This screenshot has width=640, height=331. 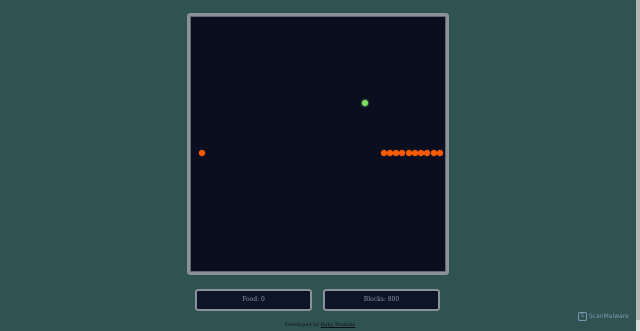 I want to click on food-counter: Food: 0, so click(x=253, y=300).